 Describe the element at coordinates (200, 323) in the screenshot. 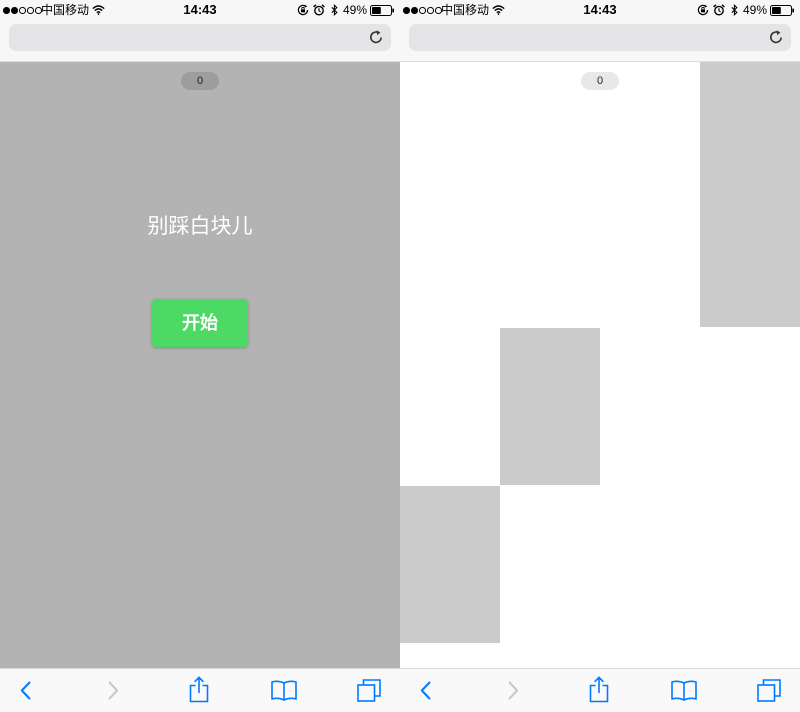

I see `start-button: 开始` at that location.